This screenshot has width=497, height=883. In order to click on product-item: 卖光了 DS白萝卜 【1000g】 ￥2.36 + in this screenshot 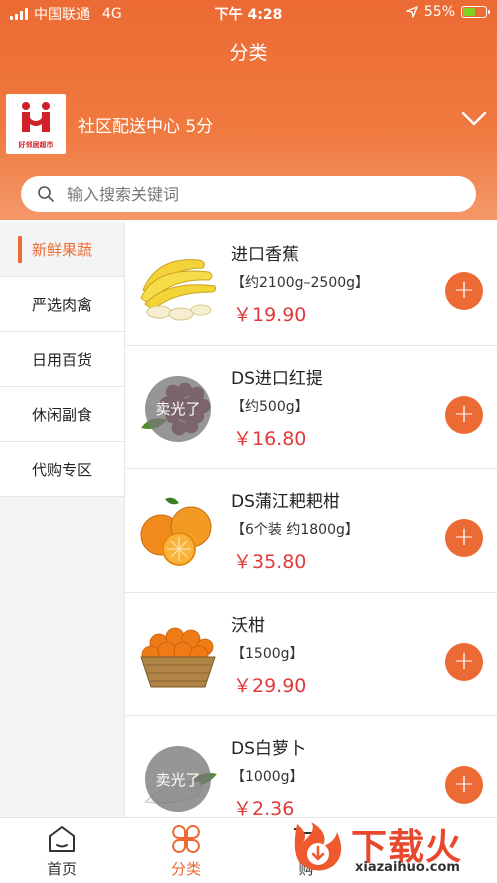, I will do `click(311, 766)`.